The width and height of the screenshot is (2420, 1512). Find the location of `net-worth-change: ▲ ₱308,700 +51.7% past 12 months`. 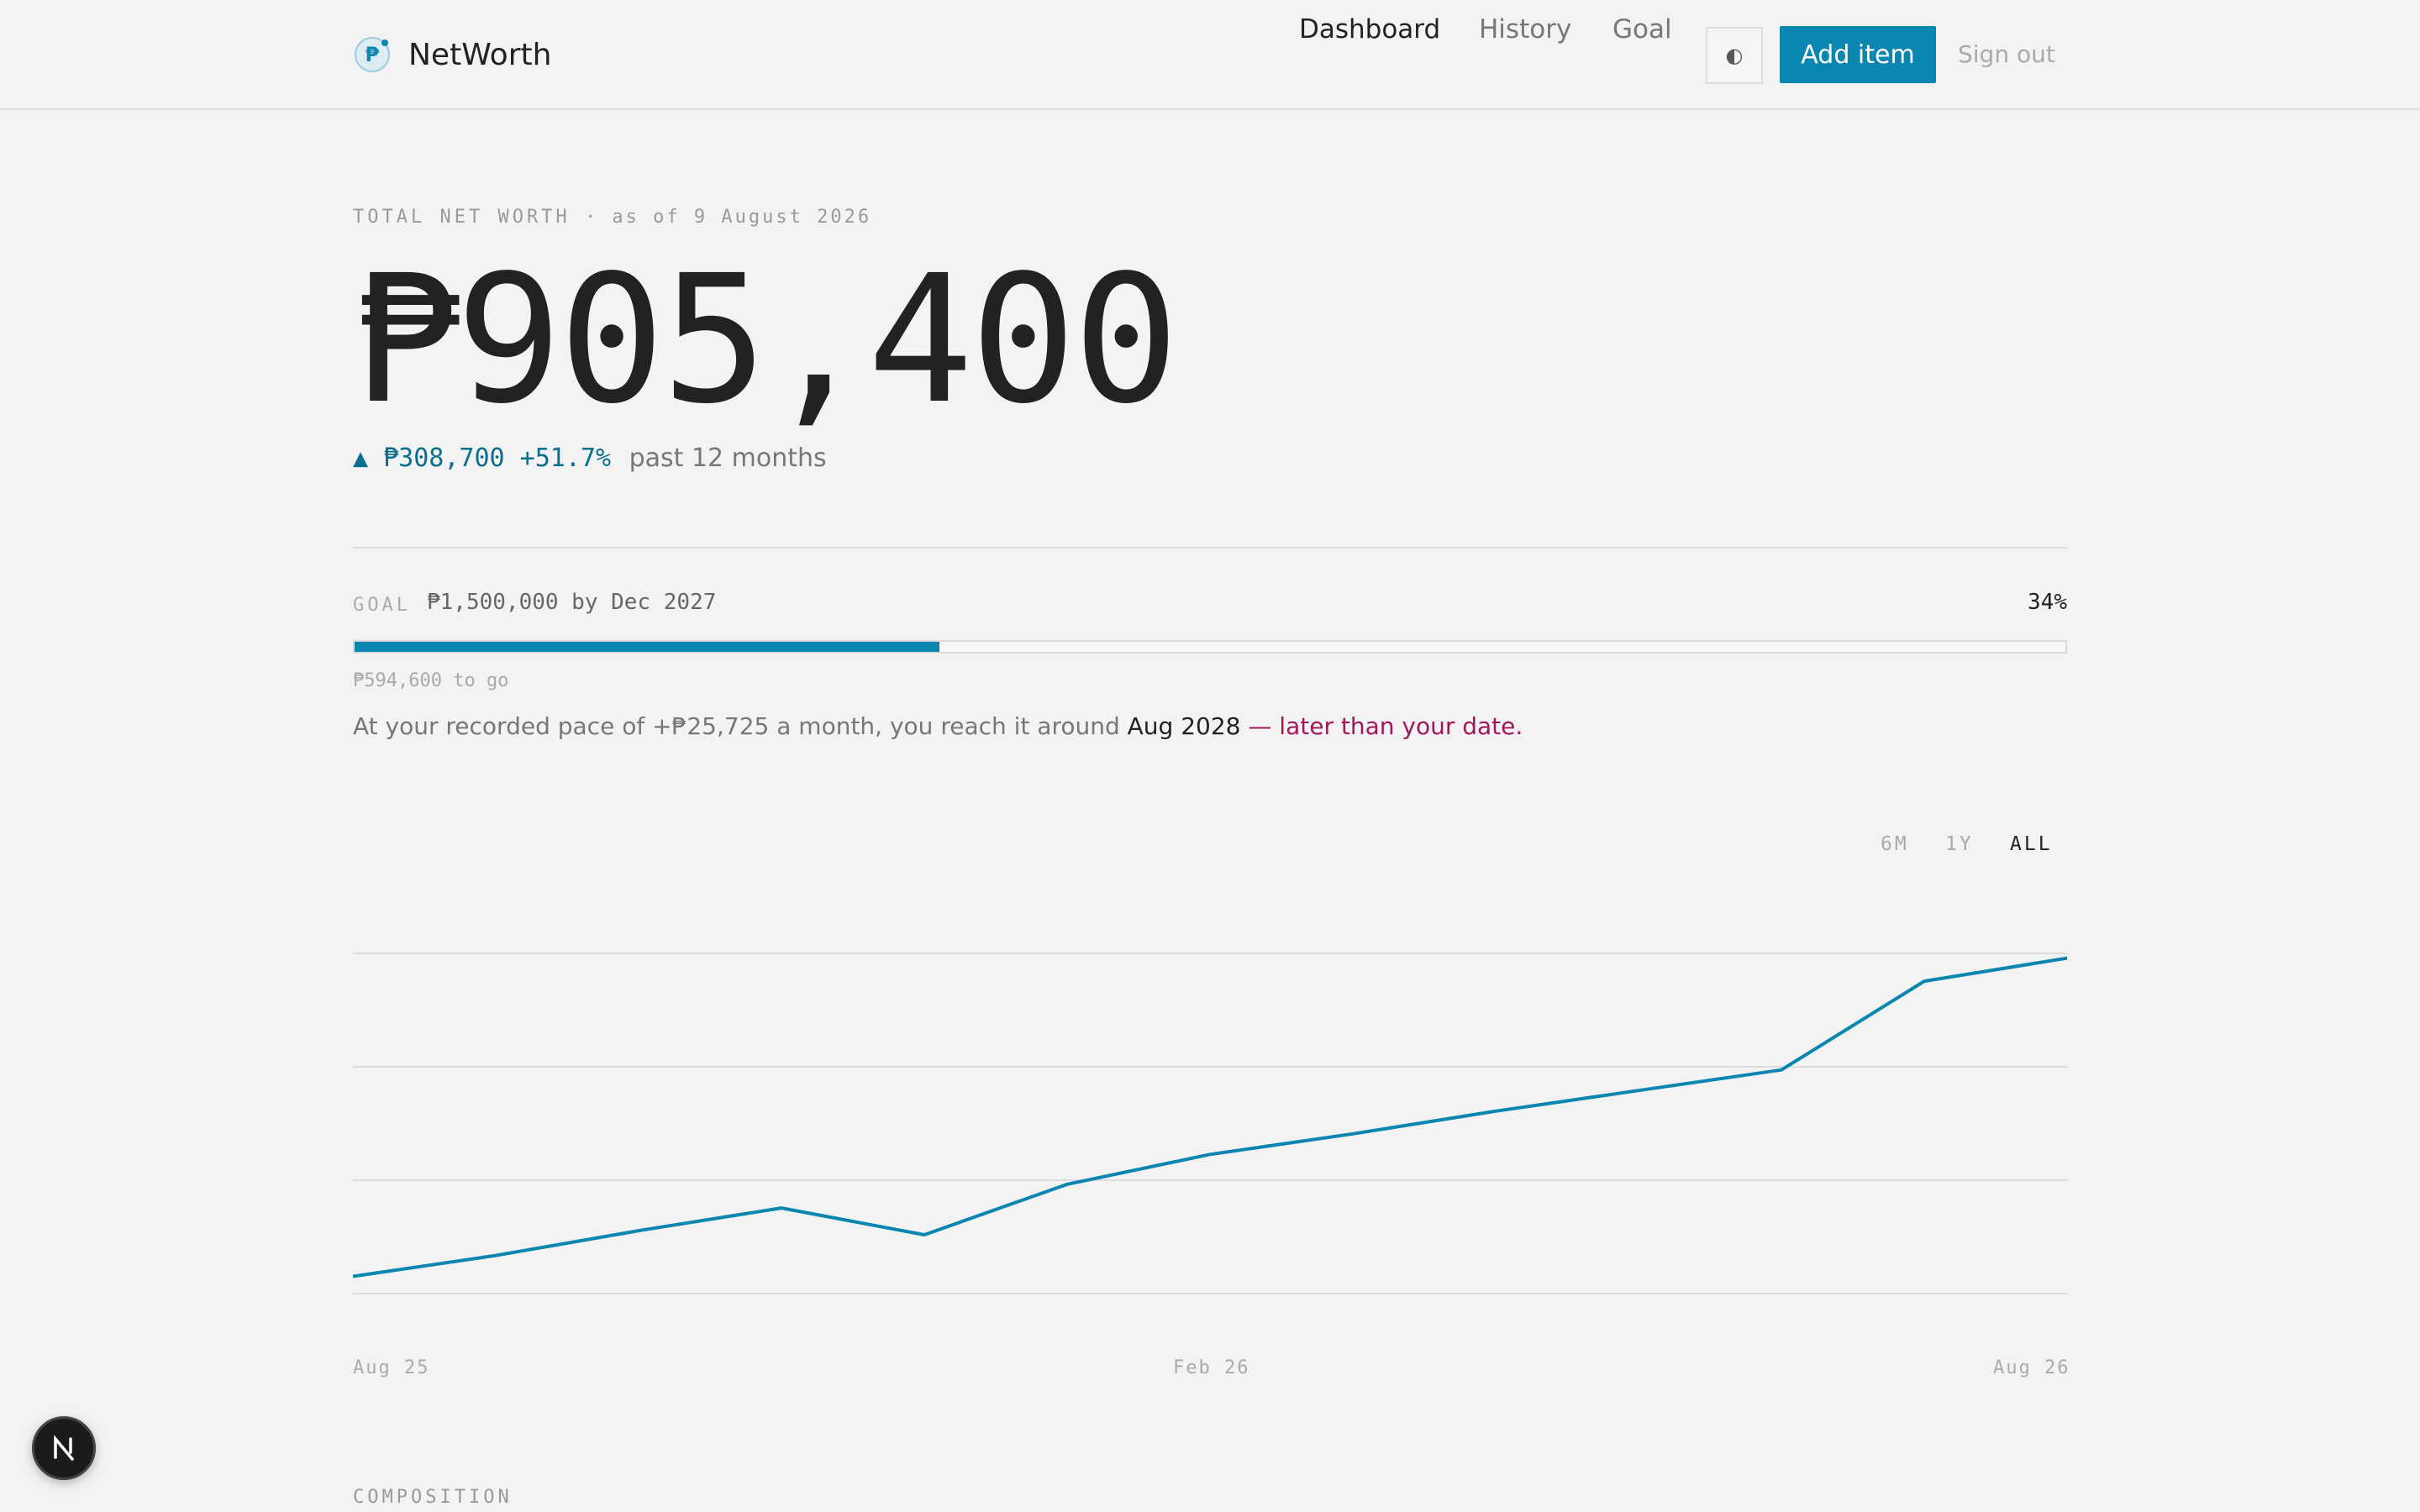

net-worth-change: ▲ ₱308,700 +51.7% past 12 months is located at coordinates (590, 458).